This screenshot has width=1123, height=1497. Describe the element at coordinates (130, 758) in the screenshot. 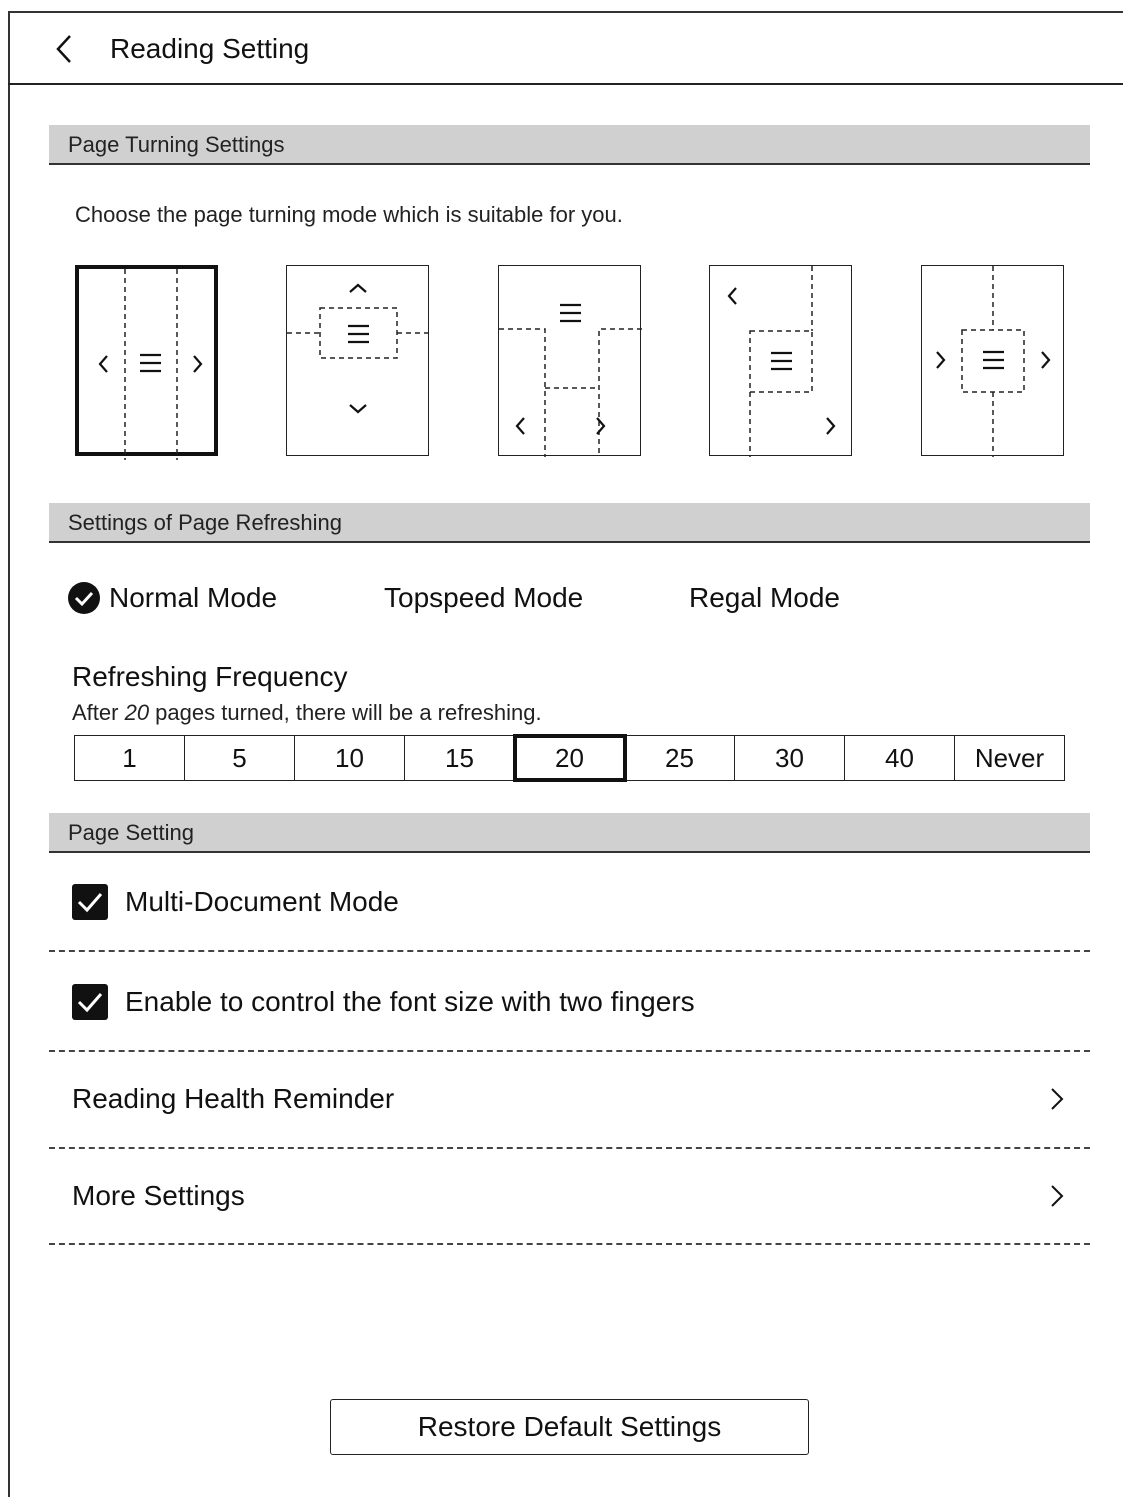

I see `frequency-option-1: 1` at that location.